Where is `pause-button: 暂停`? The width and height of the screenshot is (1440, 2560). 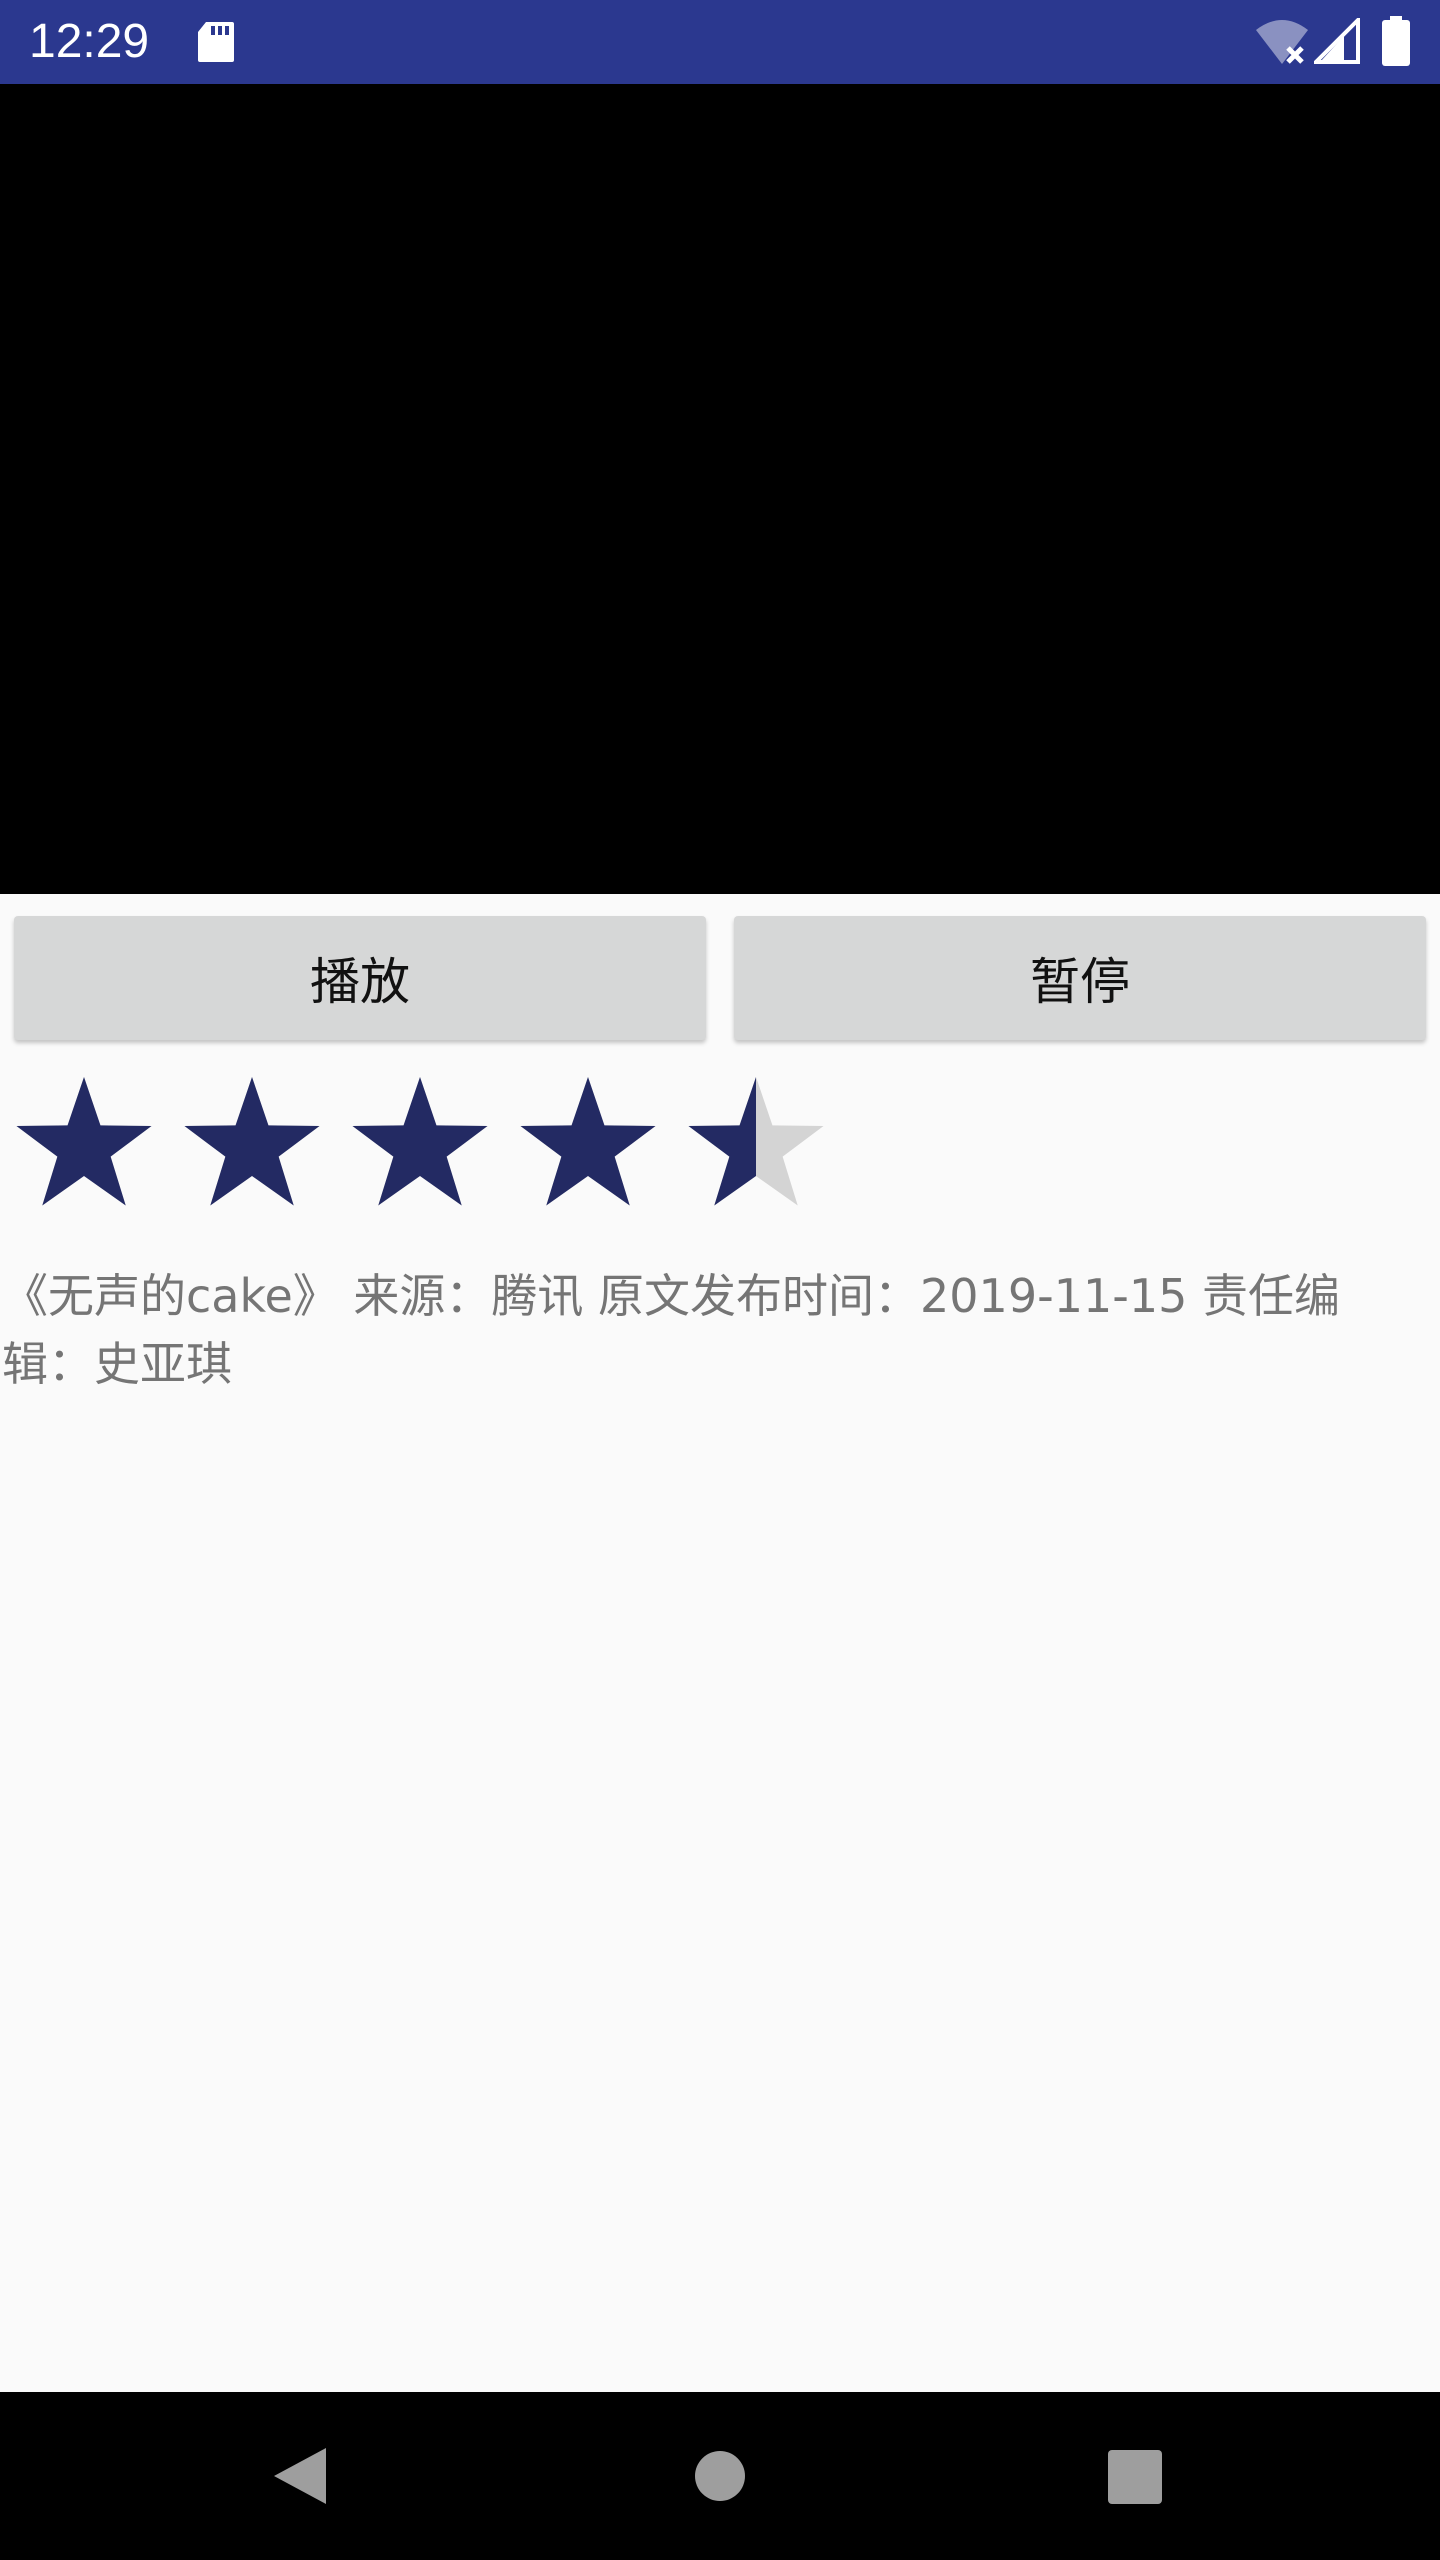 pause-button: 暂停 is located at coordinates (1080, 978).